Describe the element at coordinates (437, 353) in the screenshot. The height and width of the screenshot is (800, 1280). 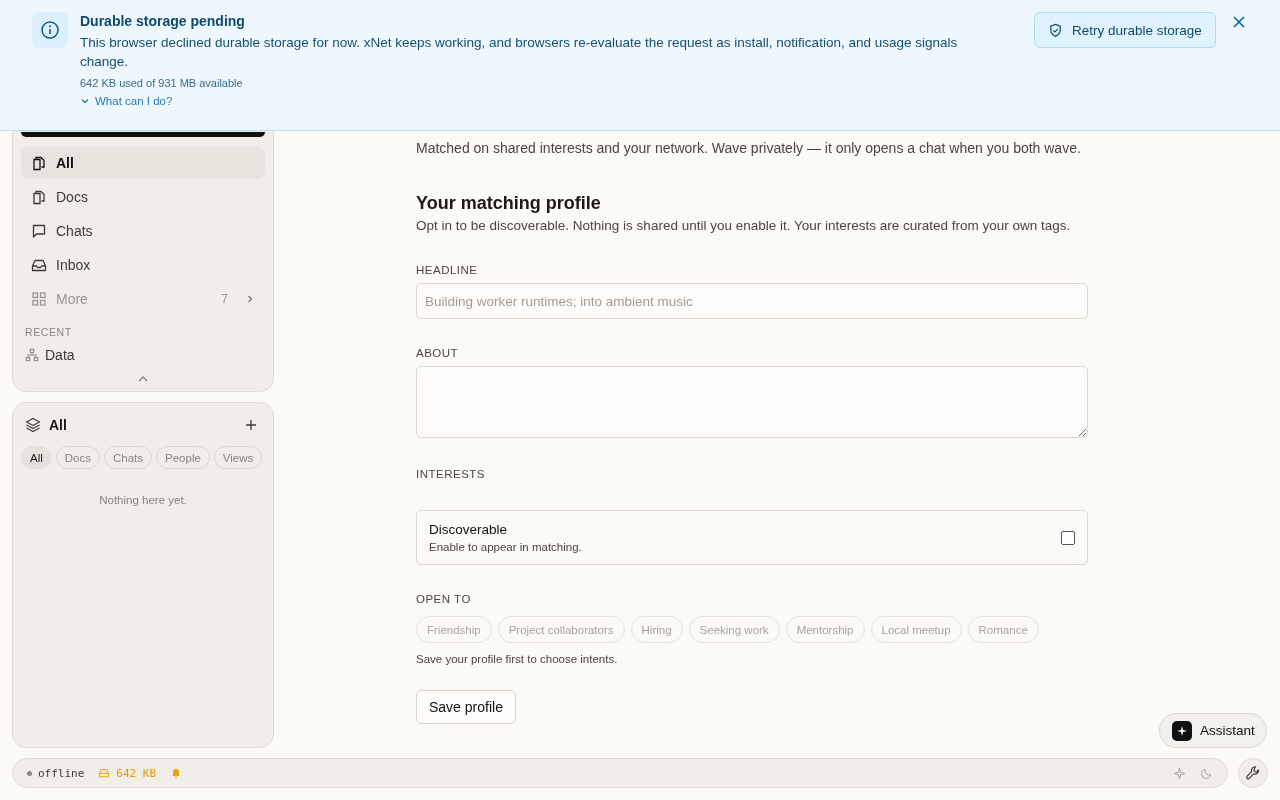
I see `field-label: ABOUT` at that location.